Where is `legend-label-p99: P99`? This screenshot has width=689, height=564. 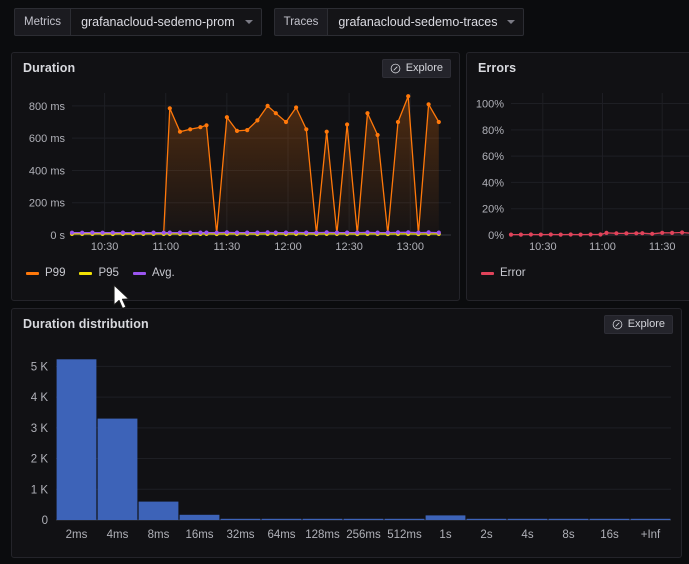
legend-label-p99: P99 is located at coordinates (55, 273).